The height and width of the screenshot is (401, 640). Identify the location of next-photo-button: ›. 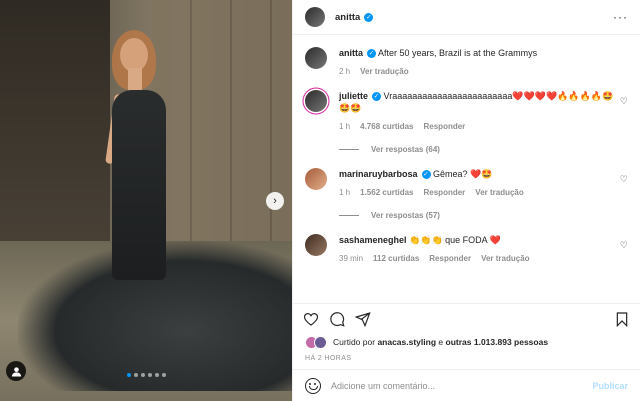
(275, 201).